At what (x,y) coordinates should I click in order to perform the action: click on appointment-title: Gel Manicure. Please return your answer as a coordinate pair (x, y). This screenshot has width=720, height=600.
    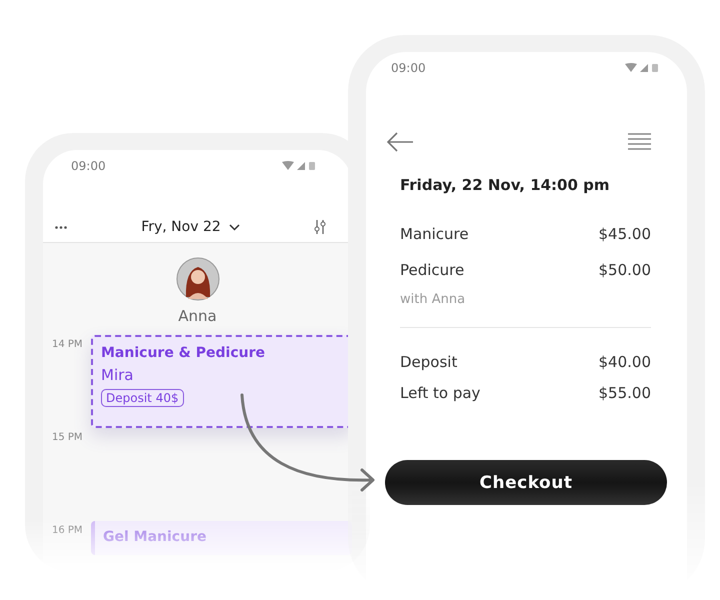
    Looking at the image, I should click on (154, 537).